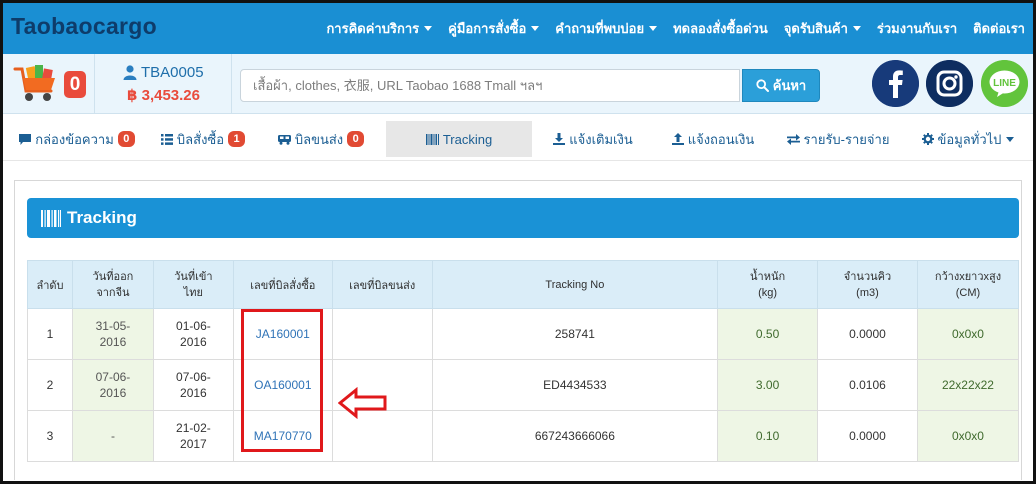  I want to click on tab-tracking: Tracking, so click(459, 139).